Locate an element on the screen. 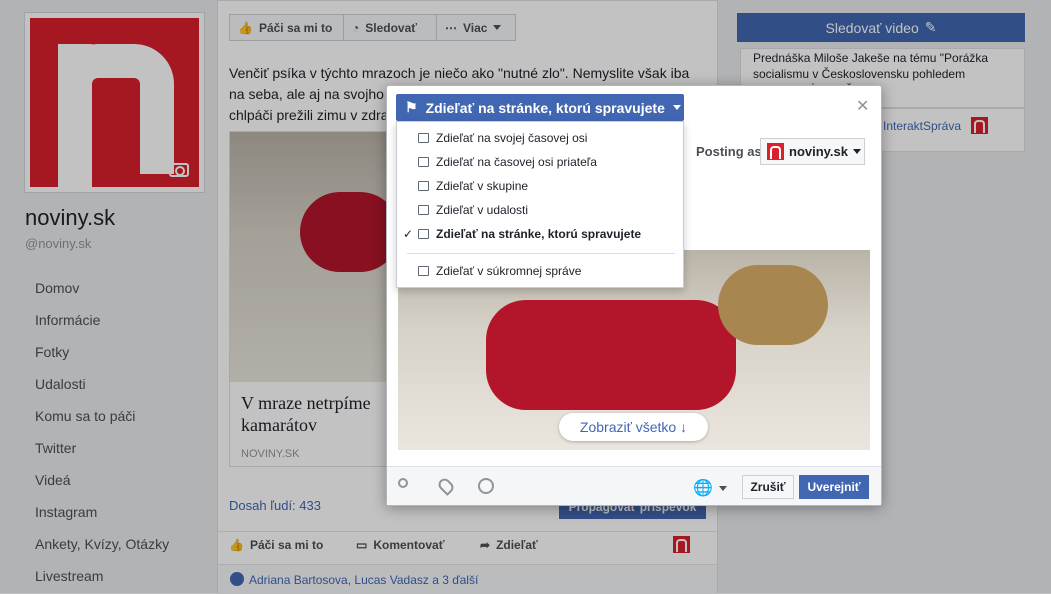 This screenshot has height=594, width=1051. group-icon is located at coordinates (423, 186).